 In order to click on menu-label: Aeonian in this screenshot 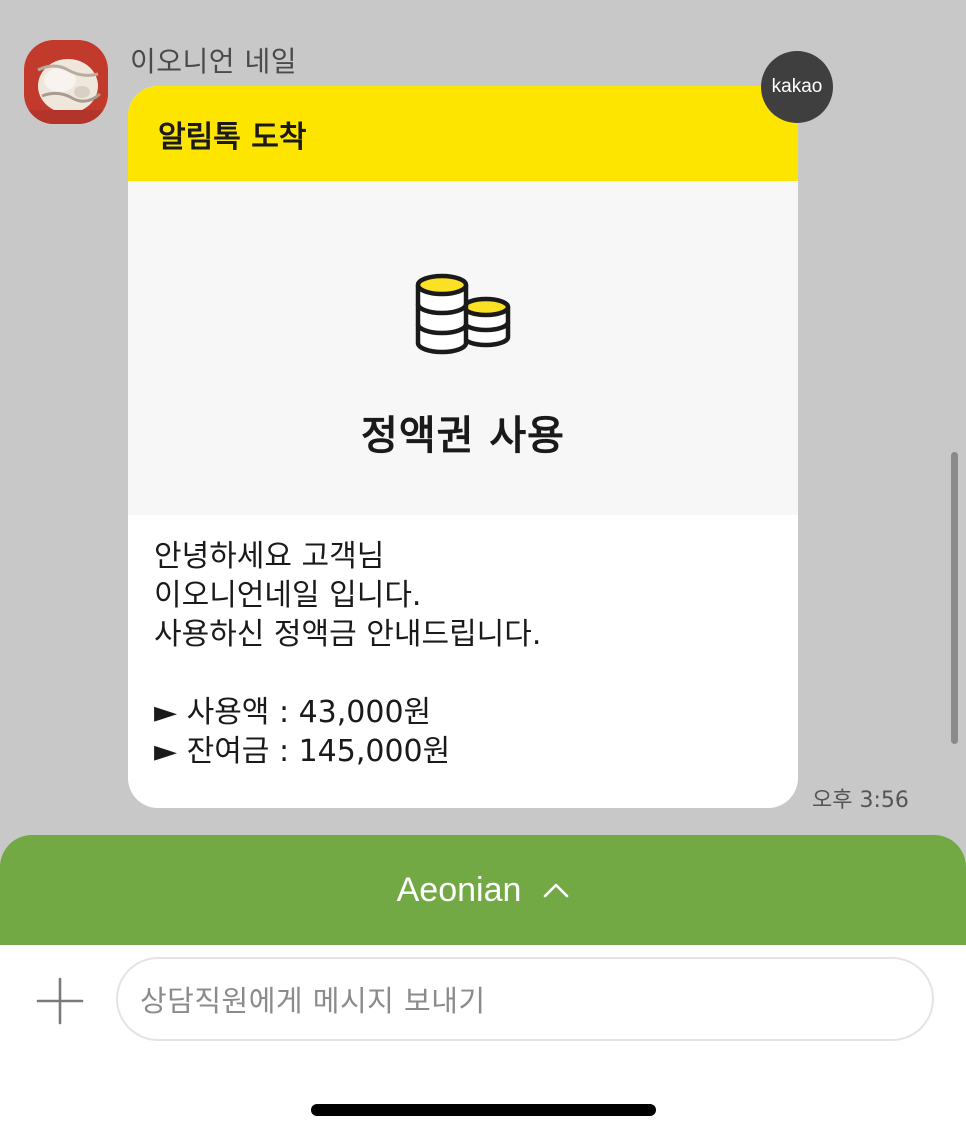, I will do `click(459, 889)`.